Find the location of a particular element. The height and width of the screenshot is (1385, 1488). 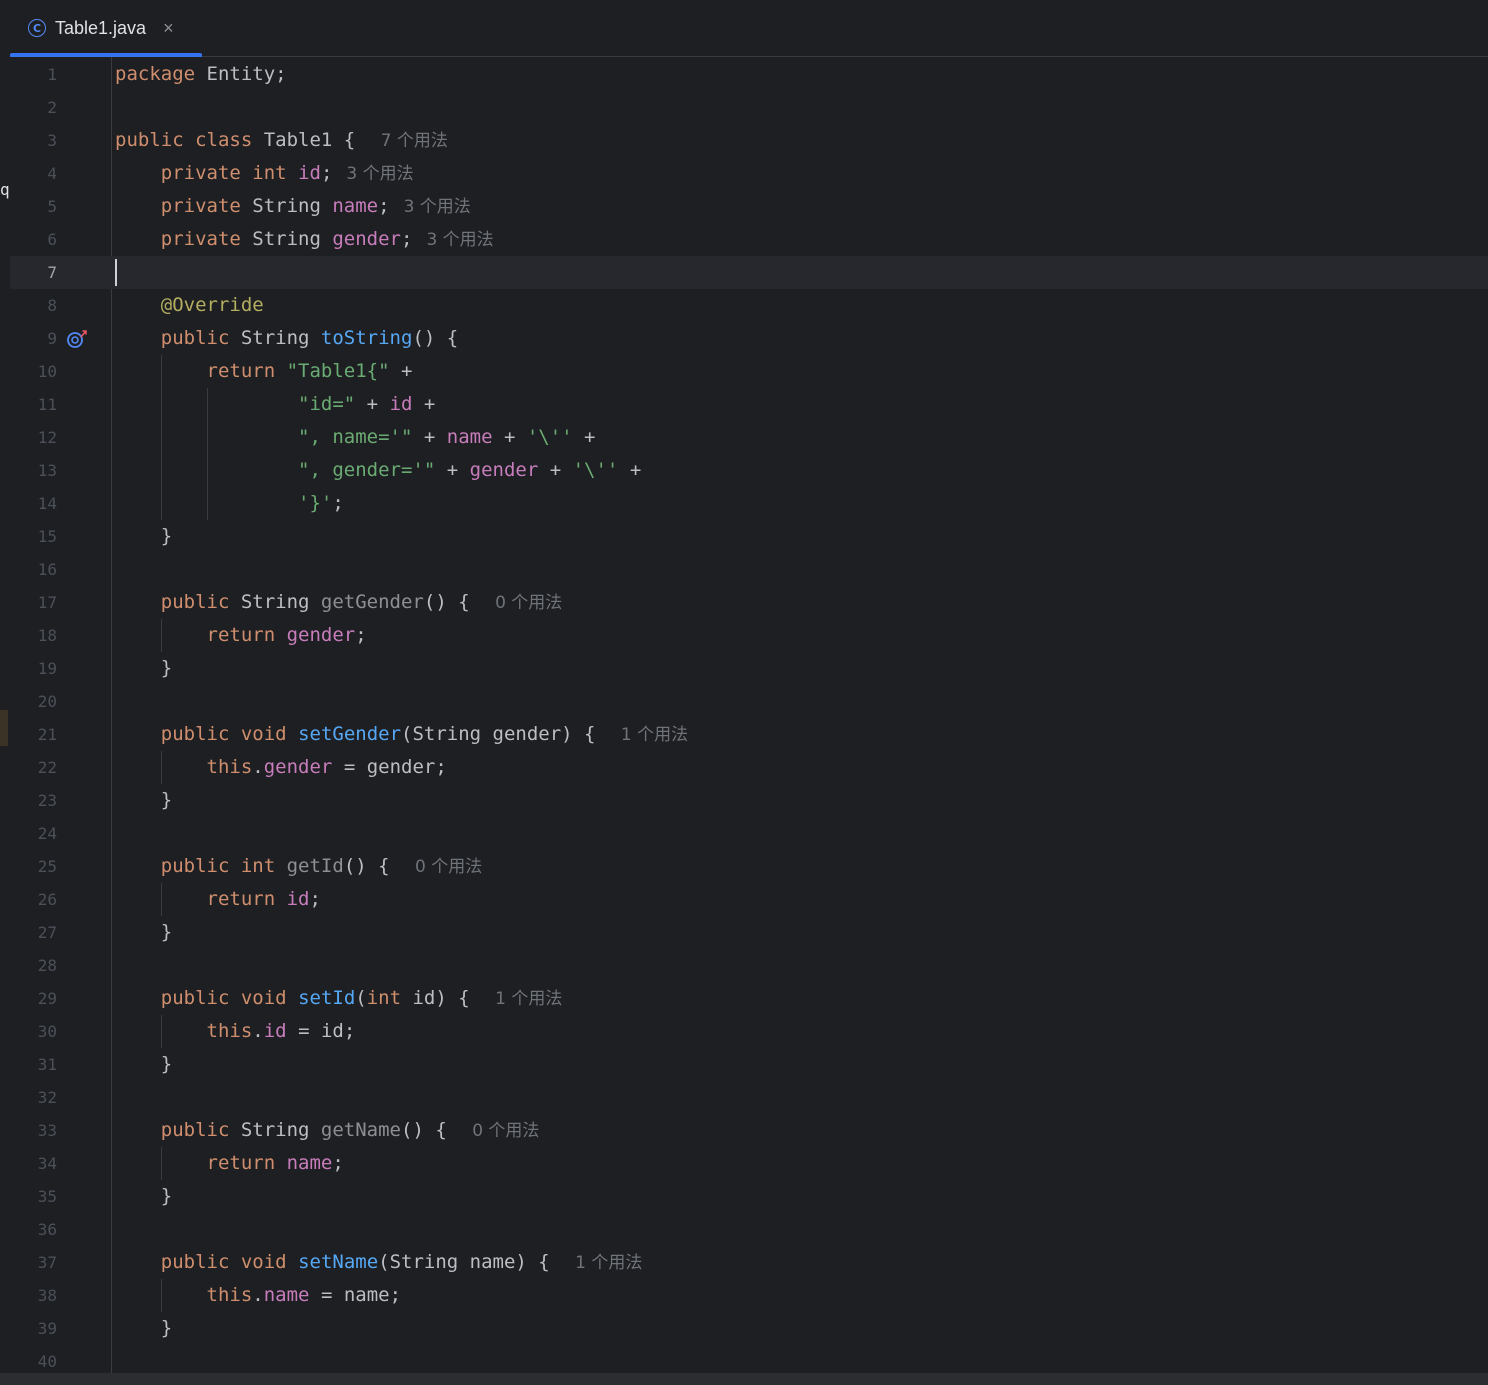

line-number: 20 is located at coordinates (47, 701).